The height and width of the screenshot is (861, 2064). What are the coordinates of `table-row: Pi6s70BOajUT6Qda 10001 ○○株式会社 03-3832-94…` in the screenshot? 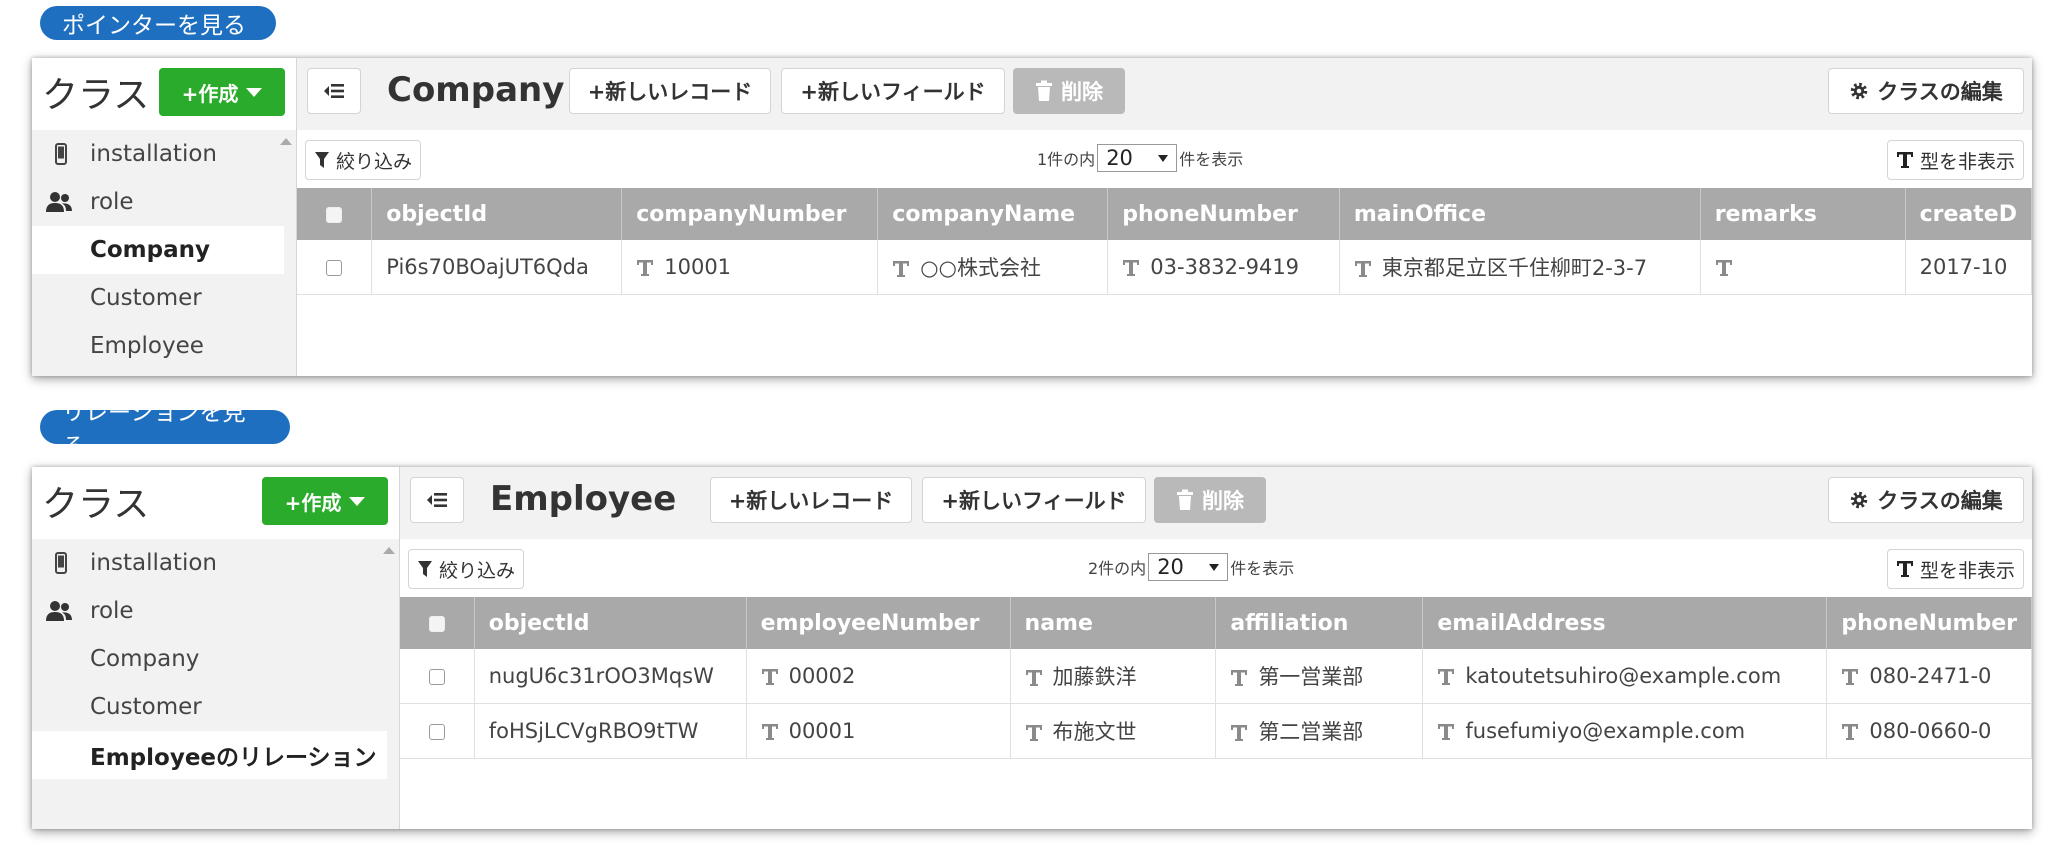 It's located at (1164, 267).